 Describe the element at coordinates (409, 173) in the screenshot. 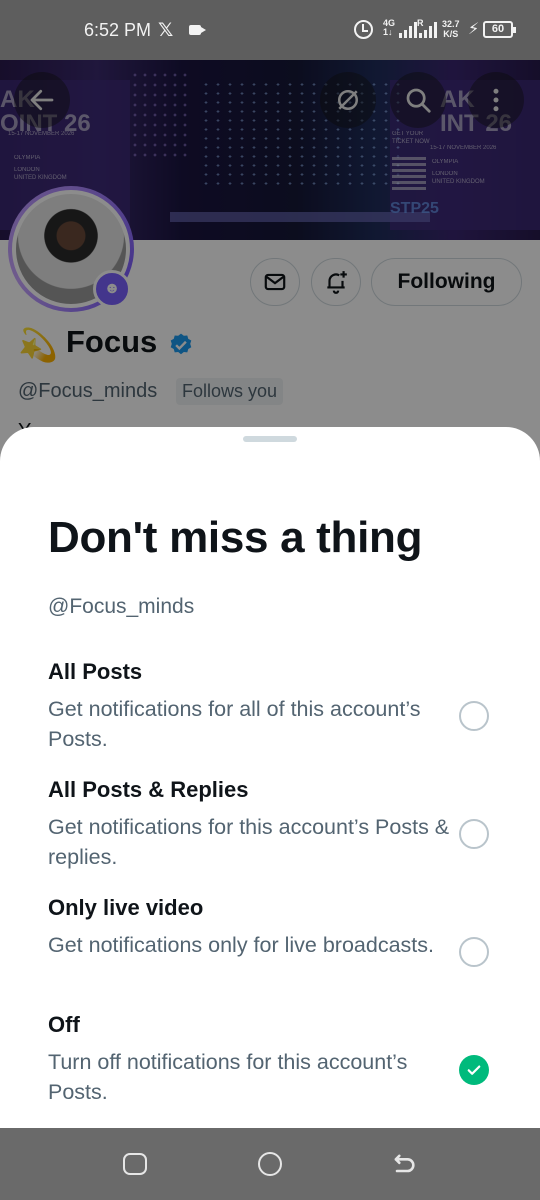

I see `qr-code-icon` at that location.